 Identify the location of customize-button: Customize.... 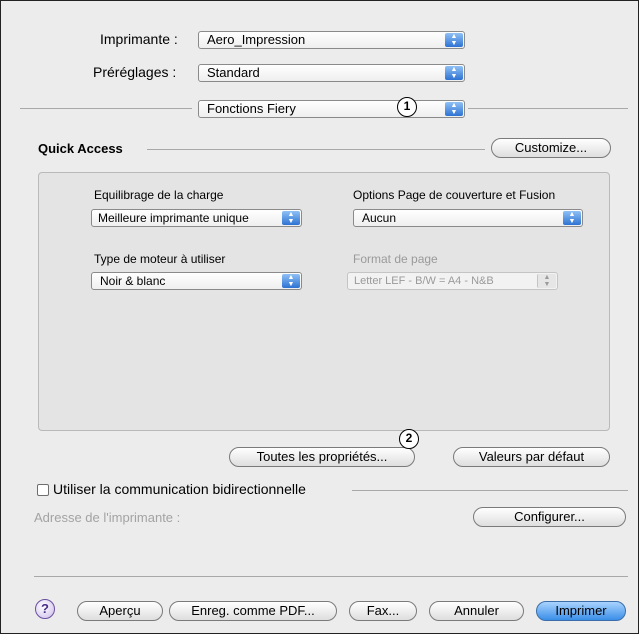
(551, 148).